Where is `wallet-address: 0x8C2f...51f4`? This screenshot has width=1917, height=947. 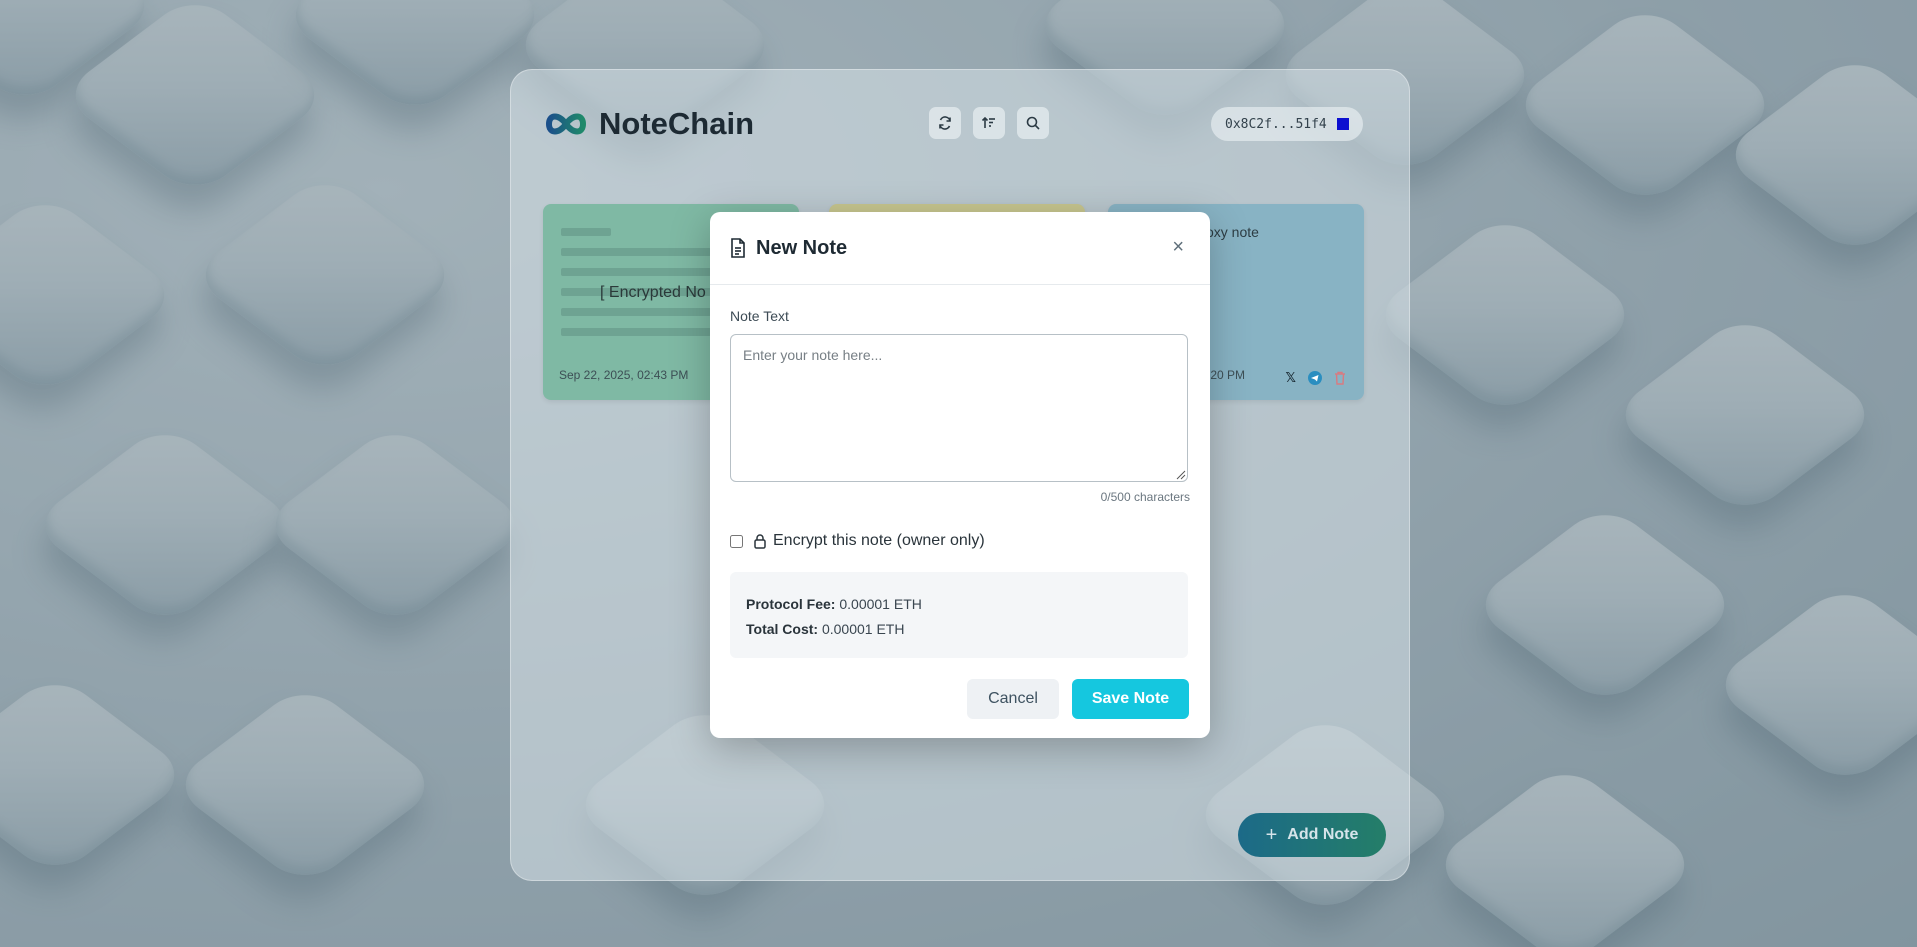 wallet-address: 0x8C2f...51f4 is located at coordinates (1276, 124).